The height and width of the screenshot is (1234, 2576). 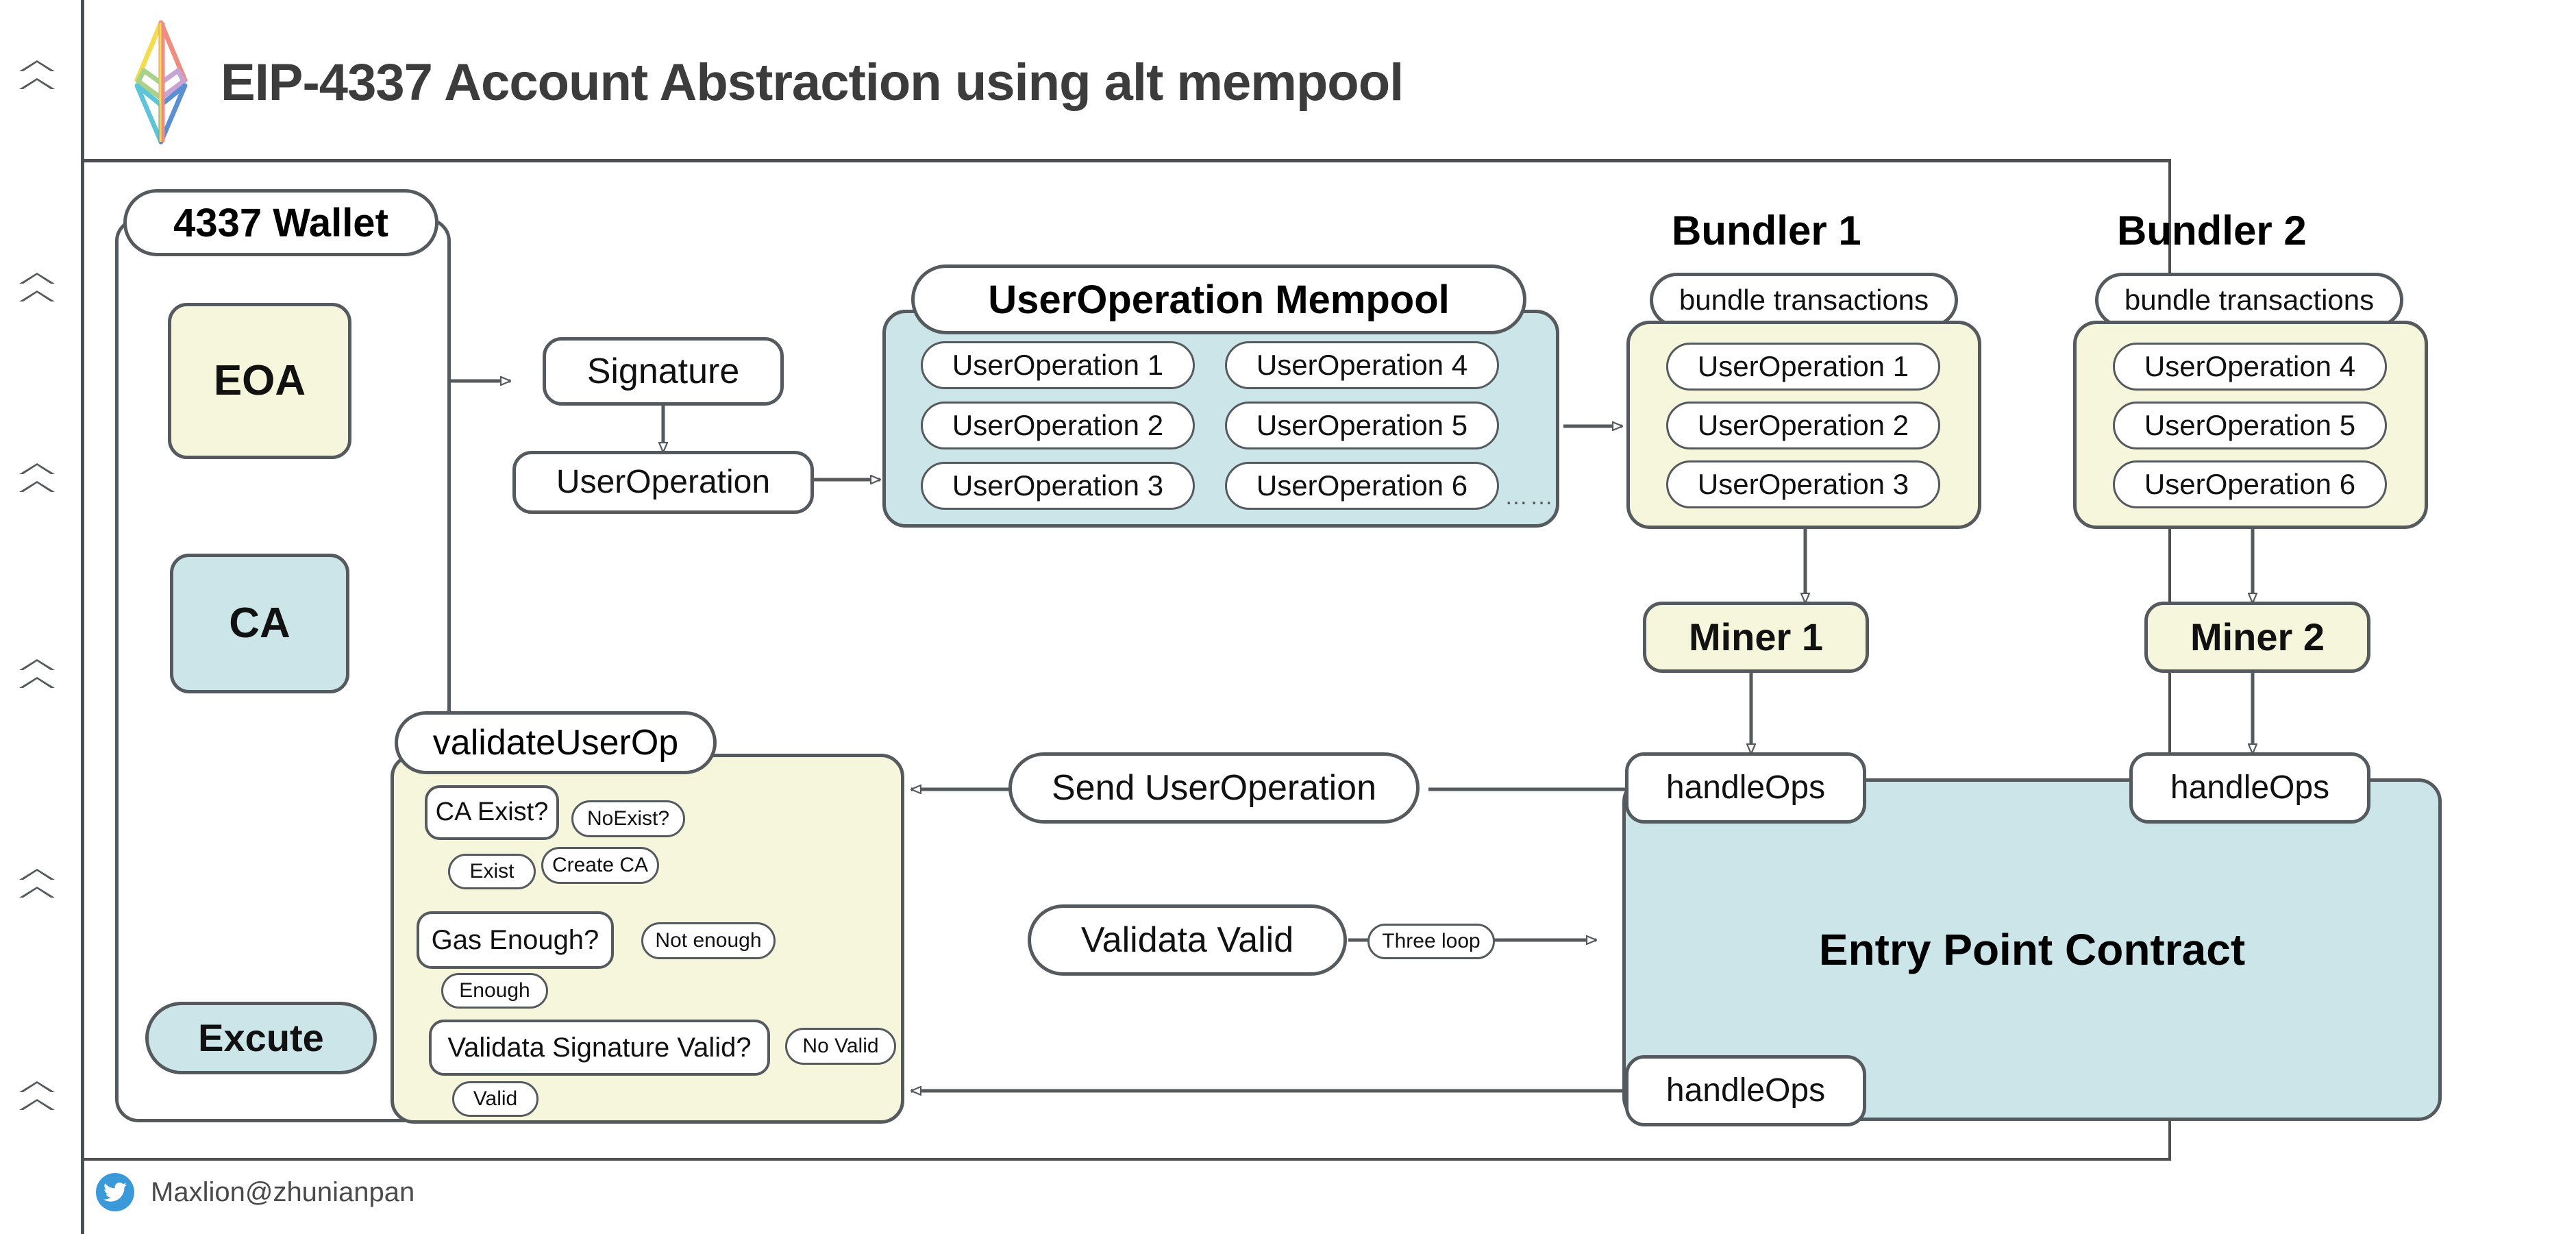 I want to click on excute-label: Excute, so click(x=261, y=1037).